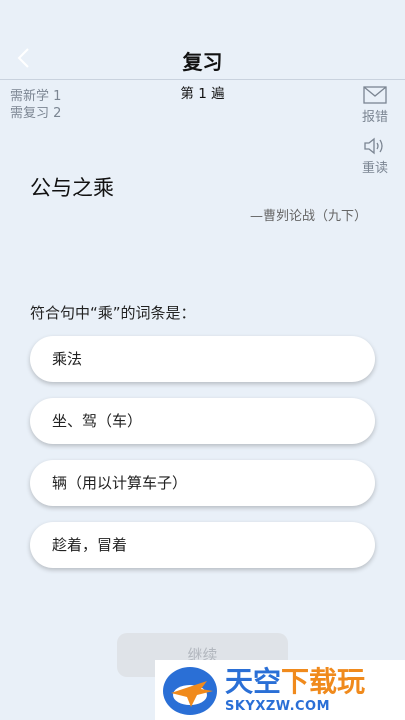  I want to click on report-label: 报错, so click(374, 117).